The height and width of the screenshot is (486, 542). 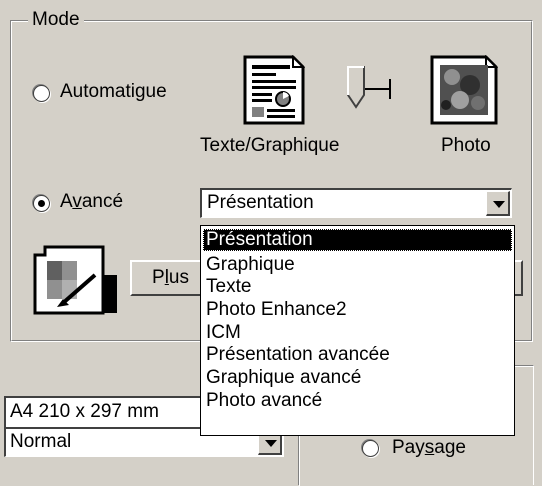 What do you see at coordinates (170, 277) in the screenshot?
I see `plus-button-label: Plus` at bounding box center [170, 277].